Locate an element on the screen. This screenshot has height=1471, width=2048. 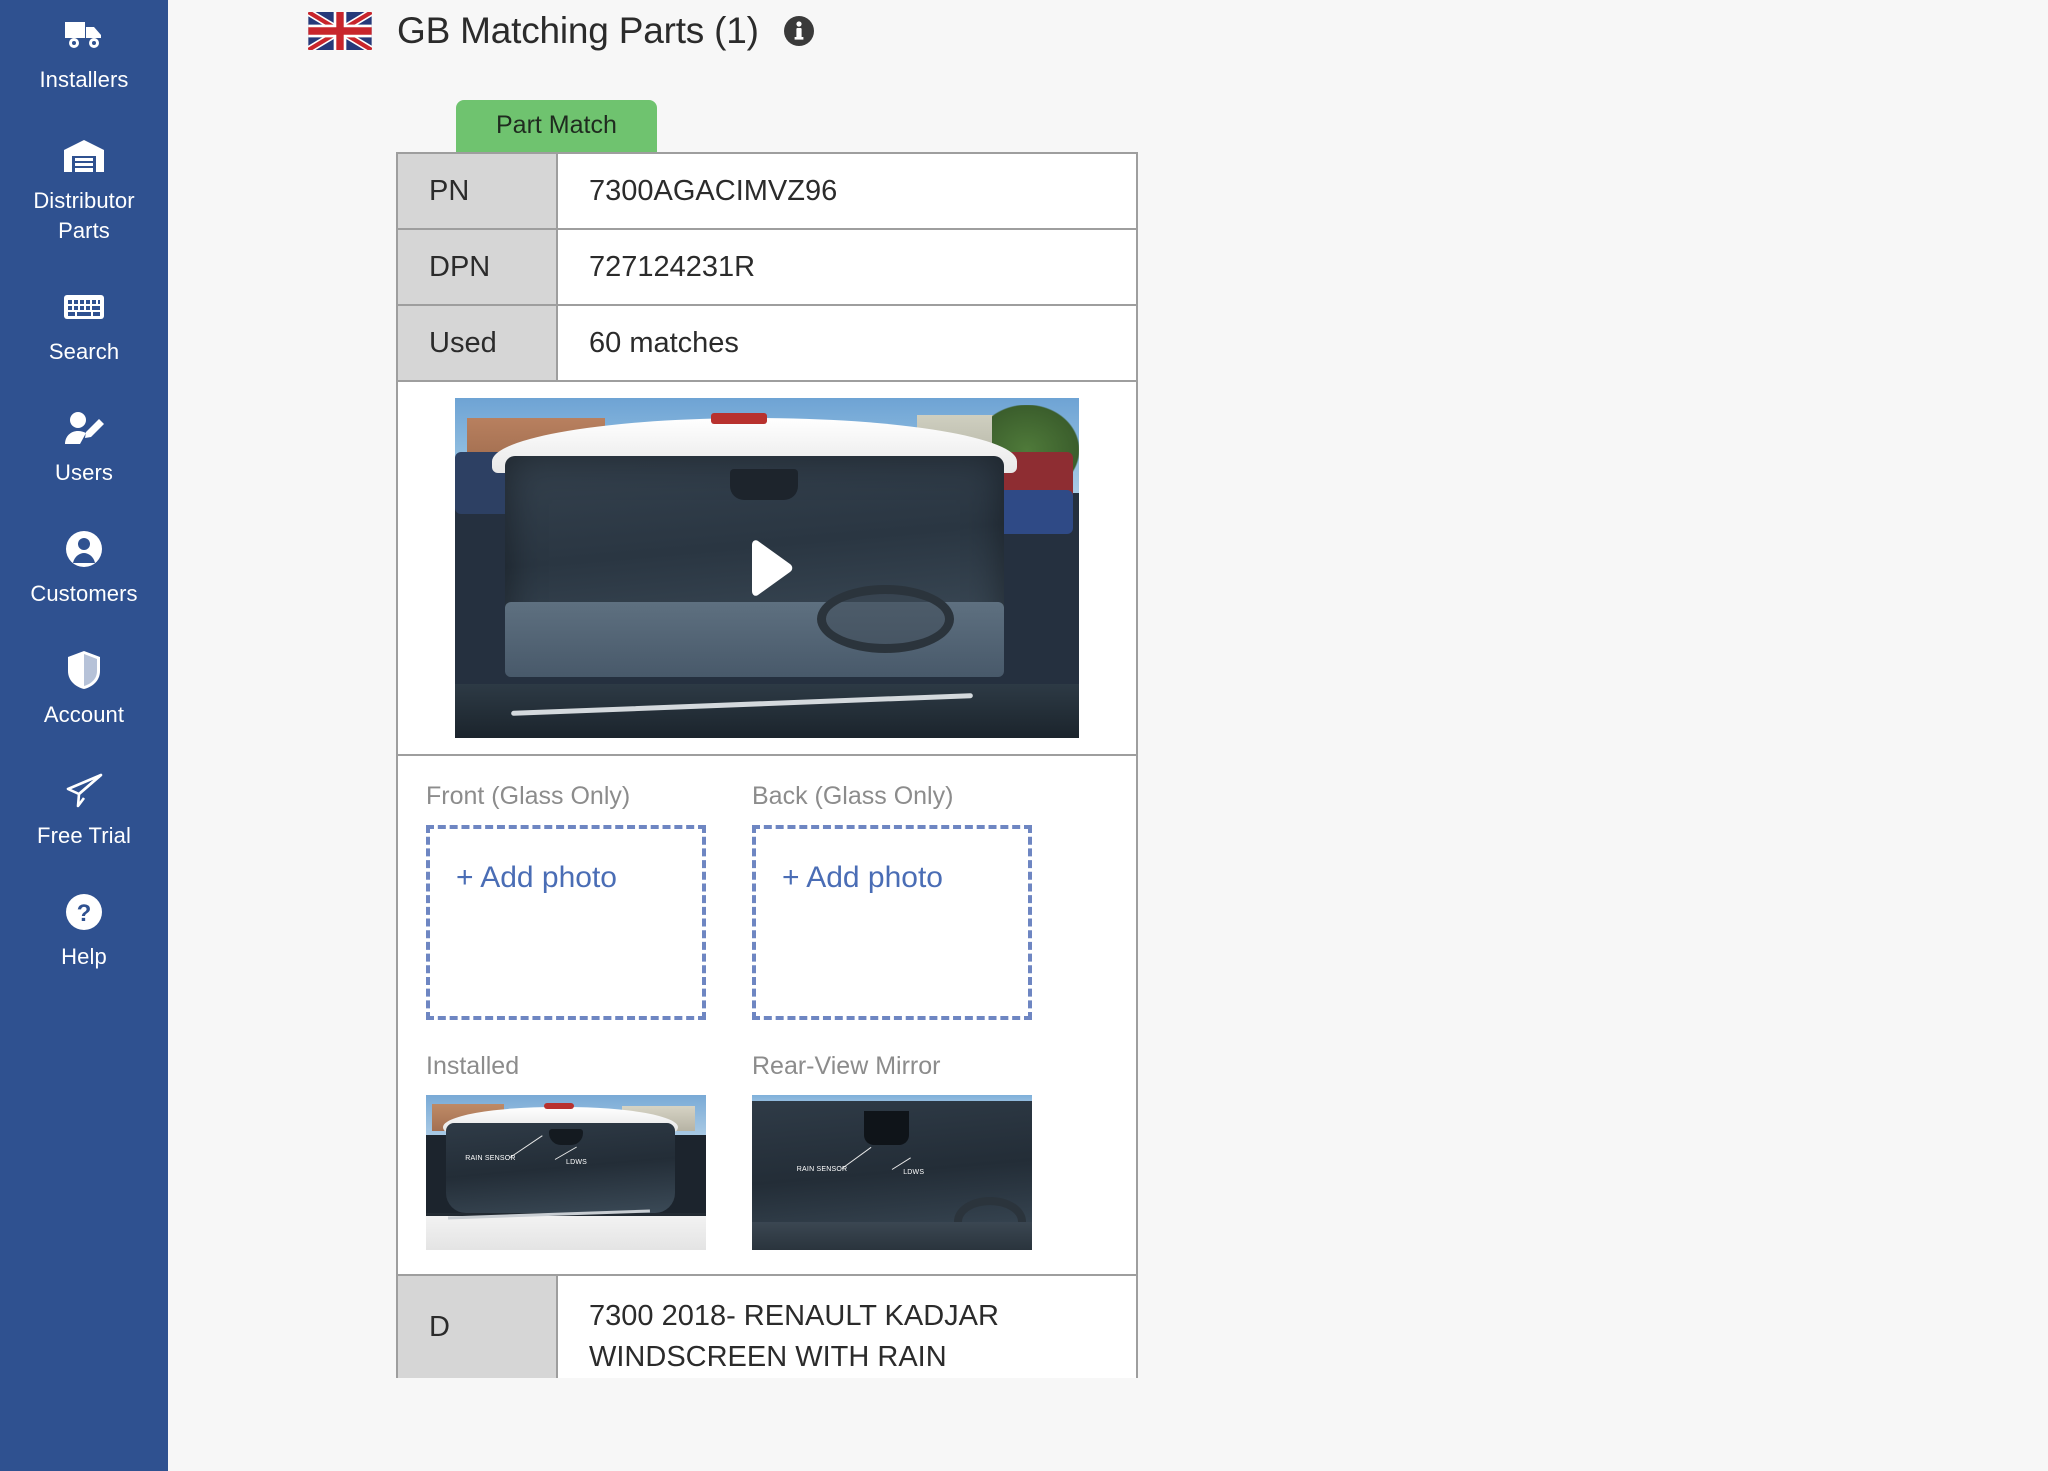
sidebar-item-label: Users is located at coordinates (84, 472).